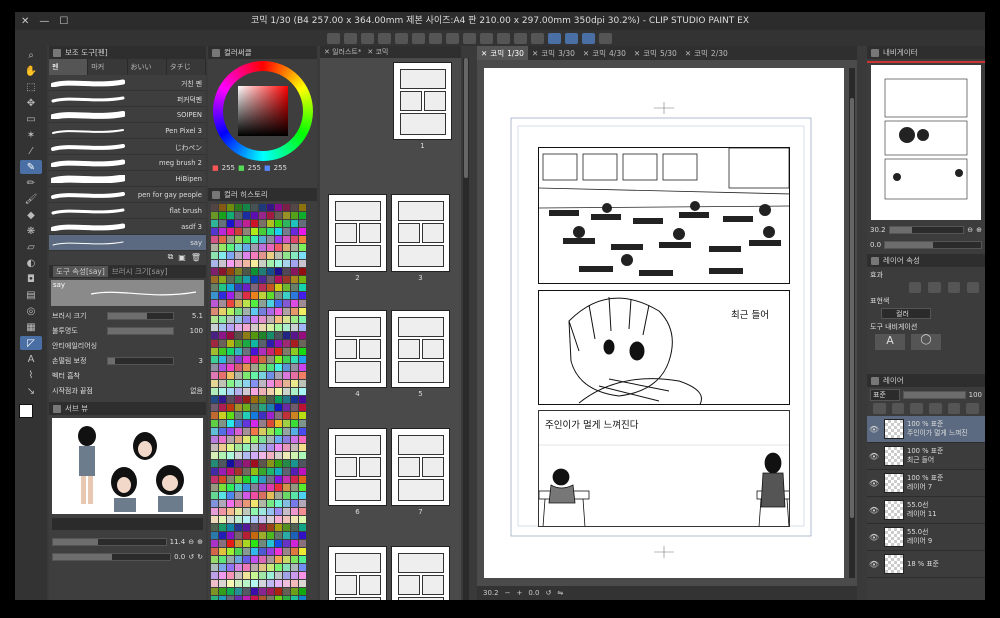 This screenshot has height=618, width=1000. What do you see at coordinates (127, 227) in the screenshot?
I see `brush-item: asdf 3` at bounding box center [127, 227].